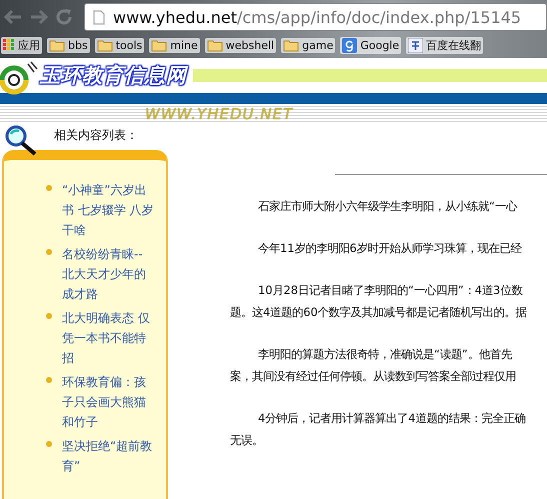 The height and width of the screenshot is (499, 547). I want to click on bookmark-item: Google, so click(371, 45).